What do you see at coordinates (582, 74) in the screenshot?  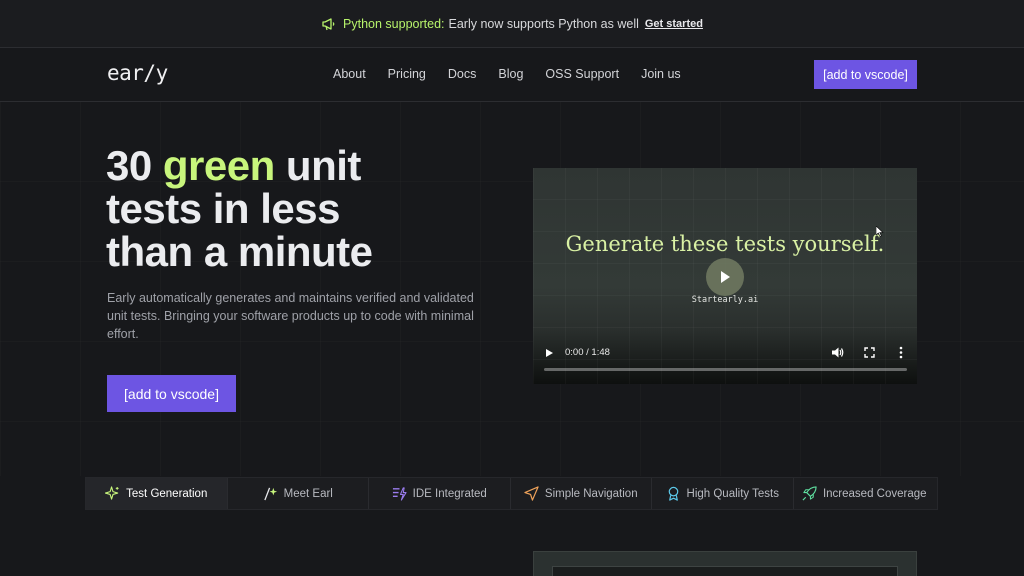 I see `nav-link-oss-support: OSS Support` at bounding box center [582, 74].